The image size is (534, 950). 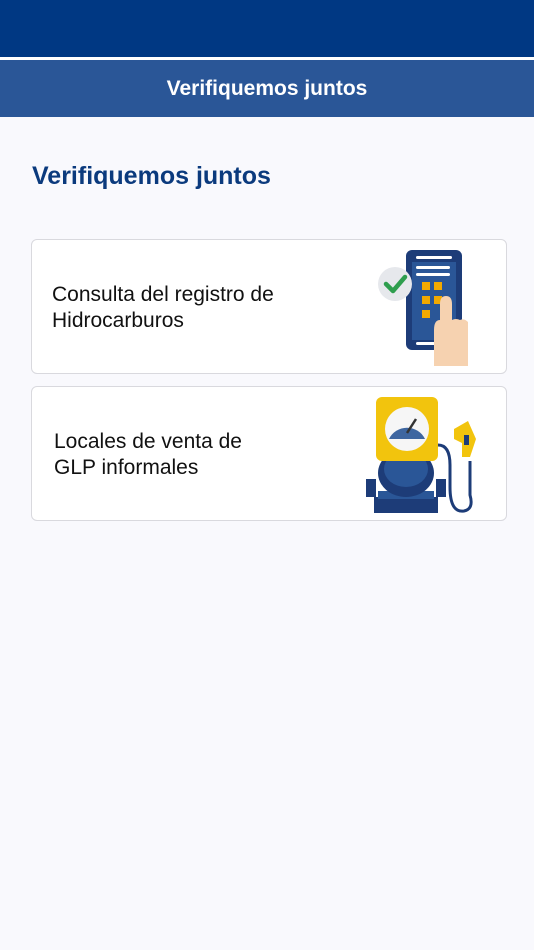 What do you see at coordinates (421, 457) in the screenshot?
I see `fuel-pump-icon` at bounding box center [421, 457].